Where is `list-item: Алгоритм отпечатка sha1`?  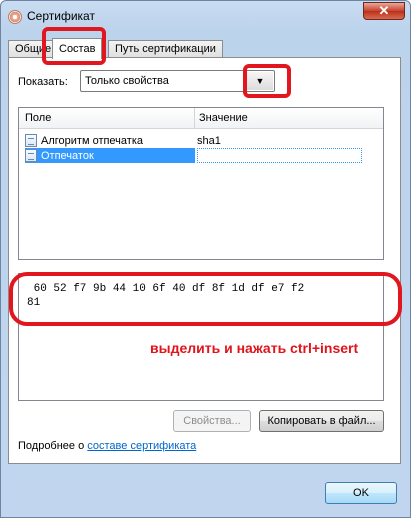
list-item: Алгоритм отпечатка sha1 is located at coordinates (201, 140).